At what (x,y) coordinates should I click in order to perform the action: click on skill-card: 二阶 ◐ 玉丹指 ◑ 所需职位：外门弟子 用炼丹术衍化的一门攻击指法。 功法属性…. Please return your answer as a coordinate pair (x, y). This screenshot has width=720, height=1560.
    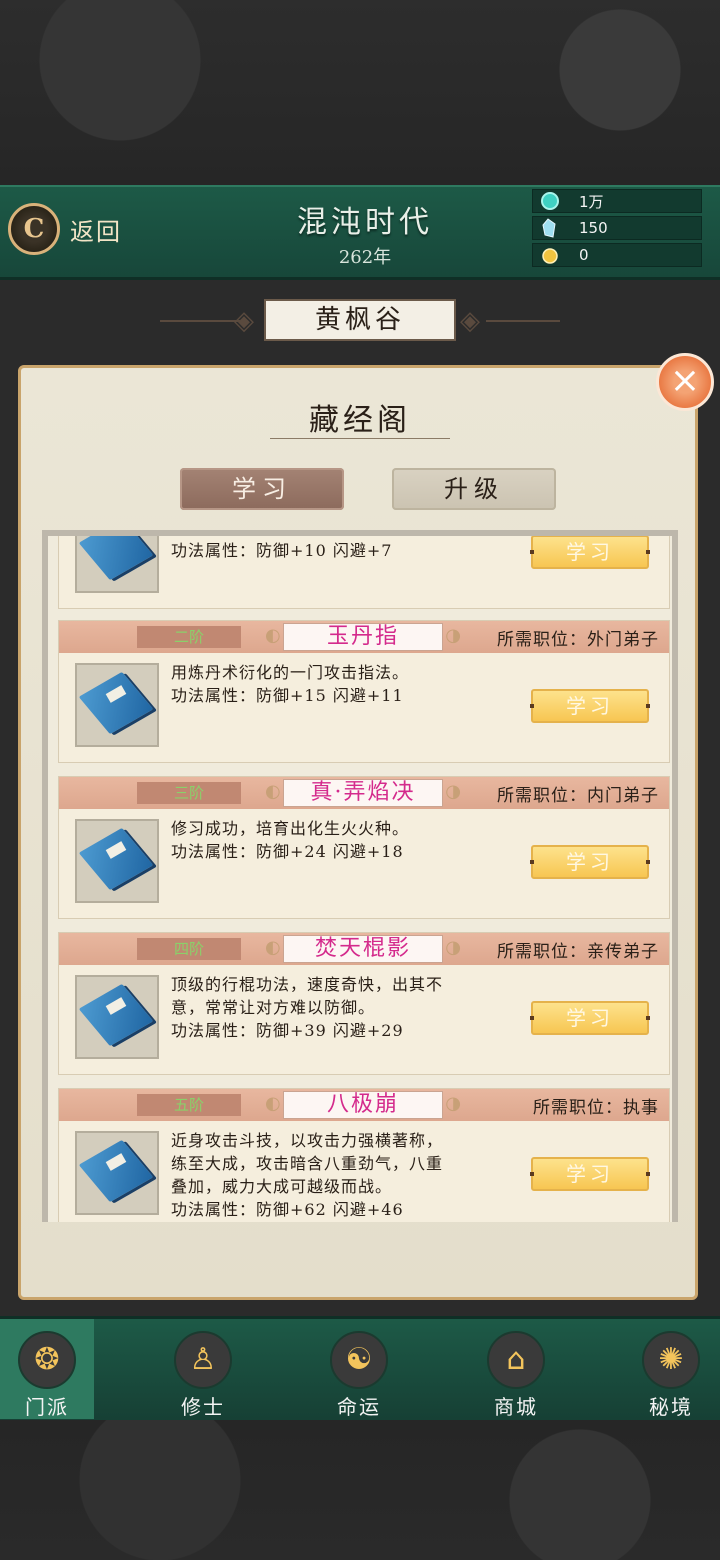
    Looking at the image, I should click on (364, 691).